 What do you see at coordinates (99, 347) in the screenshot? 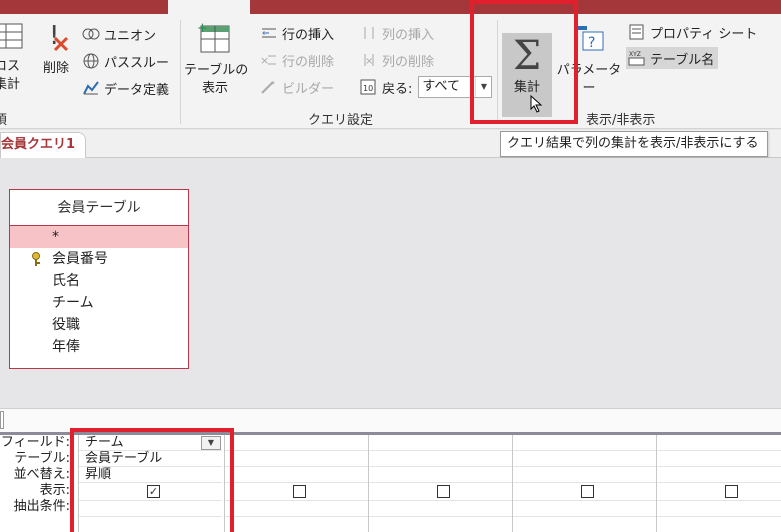
I see `field-list-item: 年俸` at bounding box center [99, 347].